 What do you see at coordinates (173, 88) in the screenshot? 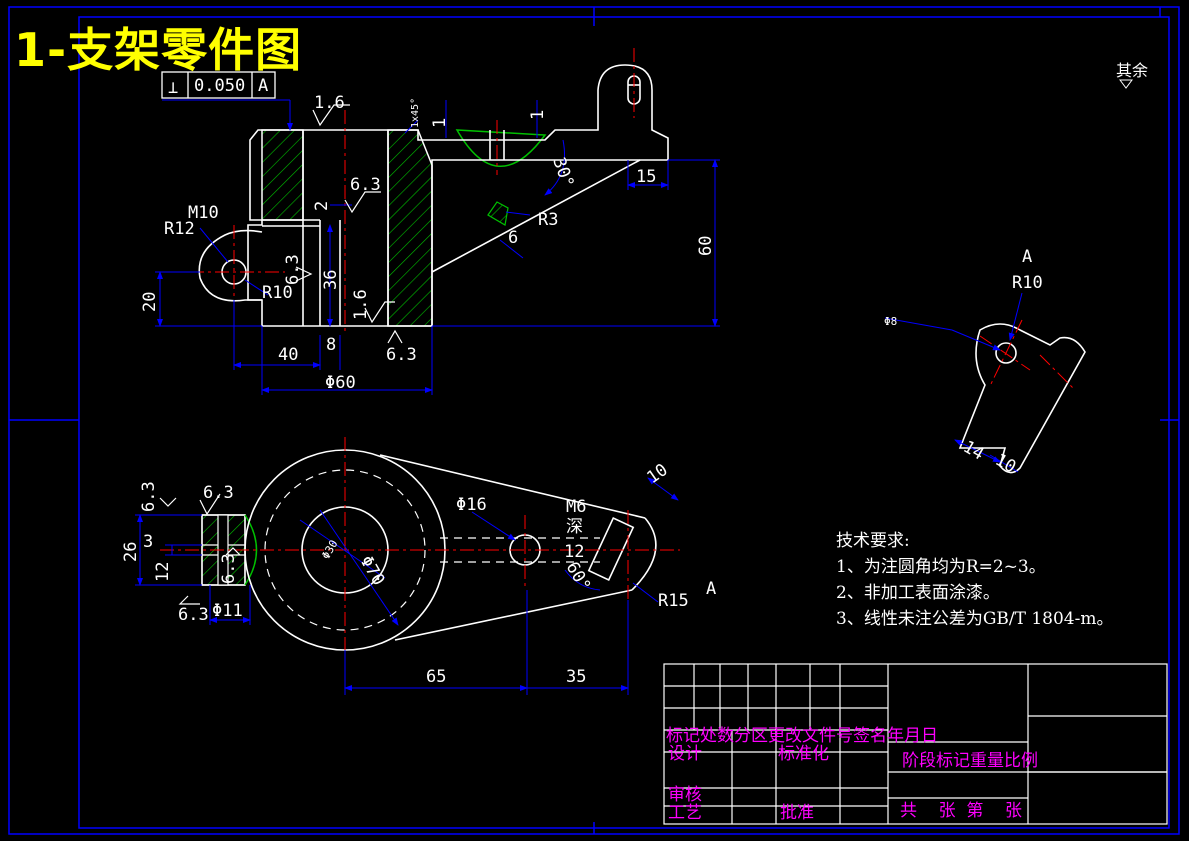
I see `tolerance-symbol: ⊥` at bounding box center [173, 88].